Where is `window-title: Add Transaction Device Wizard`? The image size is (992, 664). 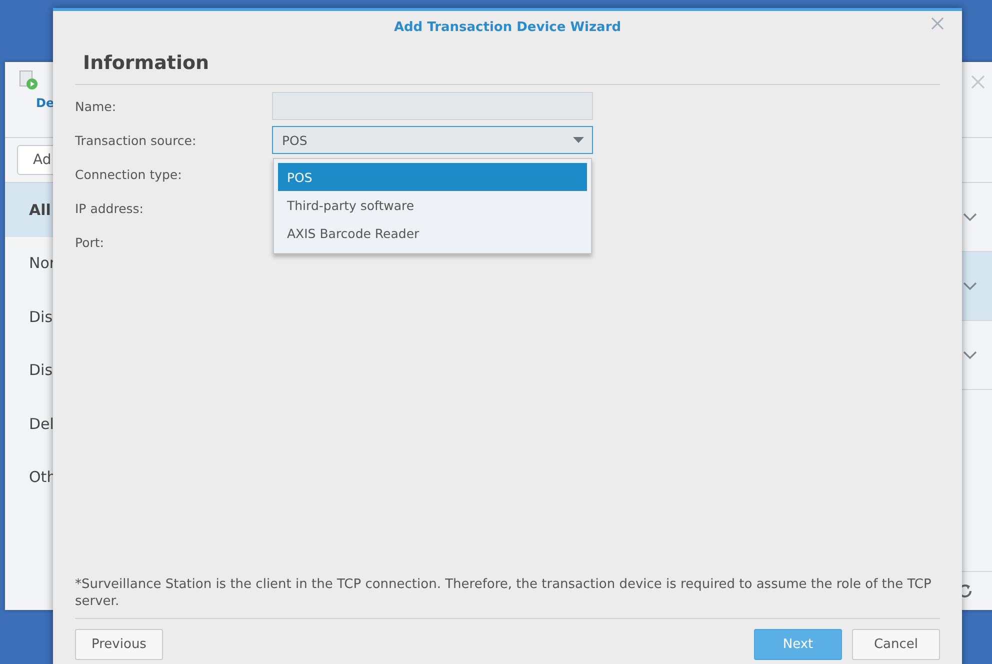 window-title: Add Transaction Device Wizard is located at coordinates (508, 27).